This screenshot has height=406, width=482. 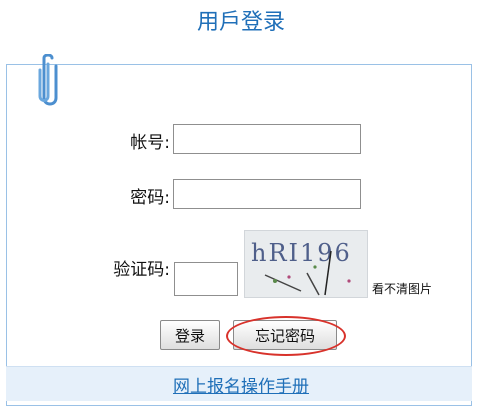 What do you see at coordinates (267, 194) in the screenshot?
I see `password-input` at bounding box center [267, 194].